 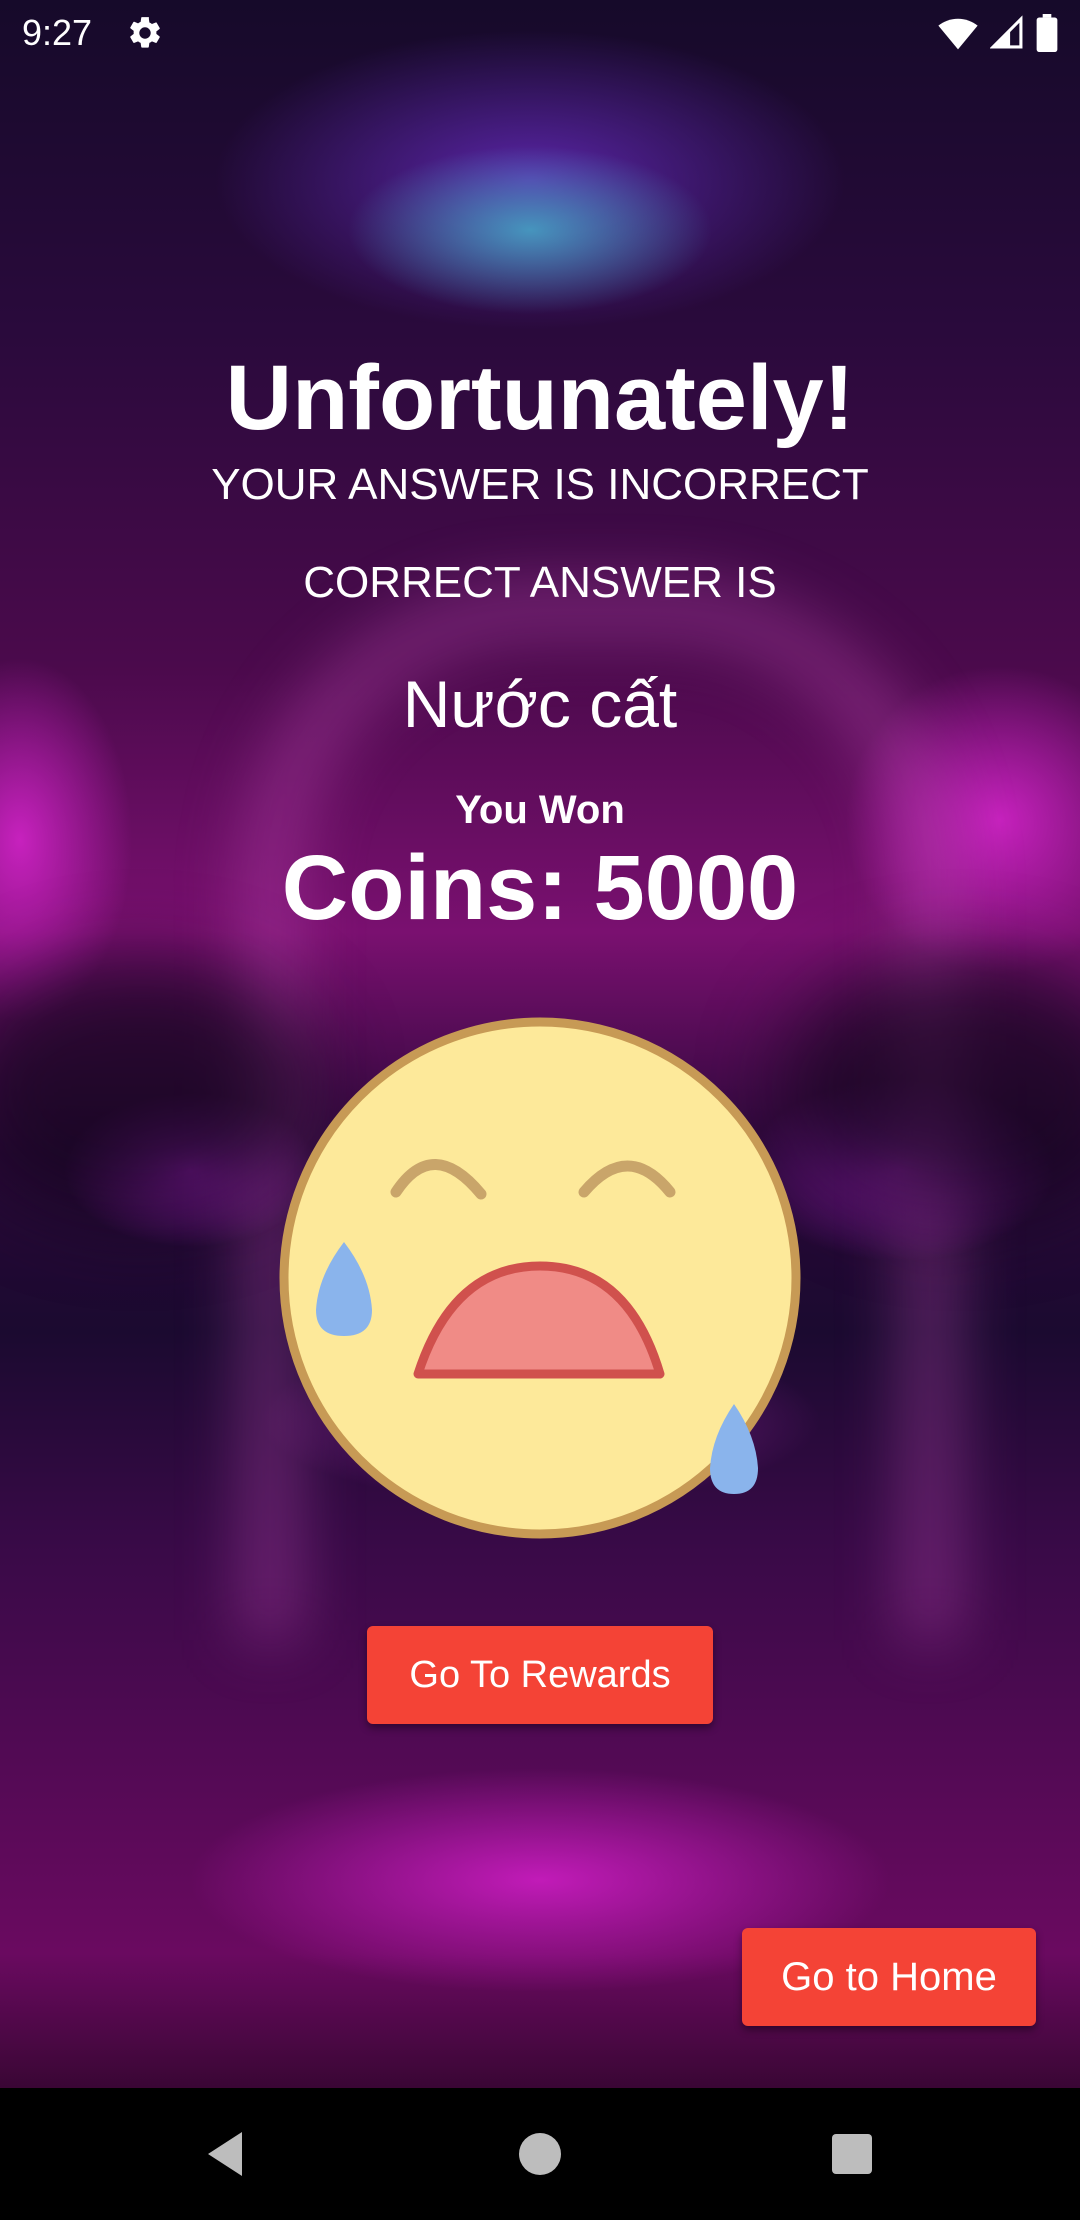 I want to click on navigation-bar, so click(x=540, y=2154).